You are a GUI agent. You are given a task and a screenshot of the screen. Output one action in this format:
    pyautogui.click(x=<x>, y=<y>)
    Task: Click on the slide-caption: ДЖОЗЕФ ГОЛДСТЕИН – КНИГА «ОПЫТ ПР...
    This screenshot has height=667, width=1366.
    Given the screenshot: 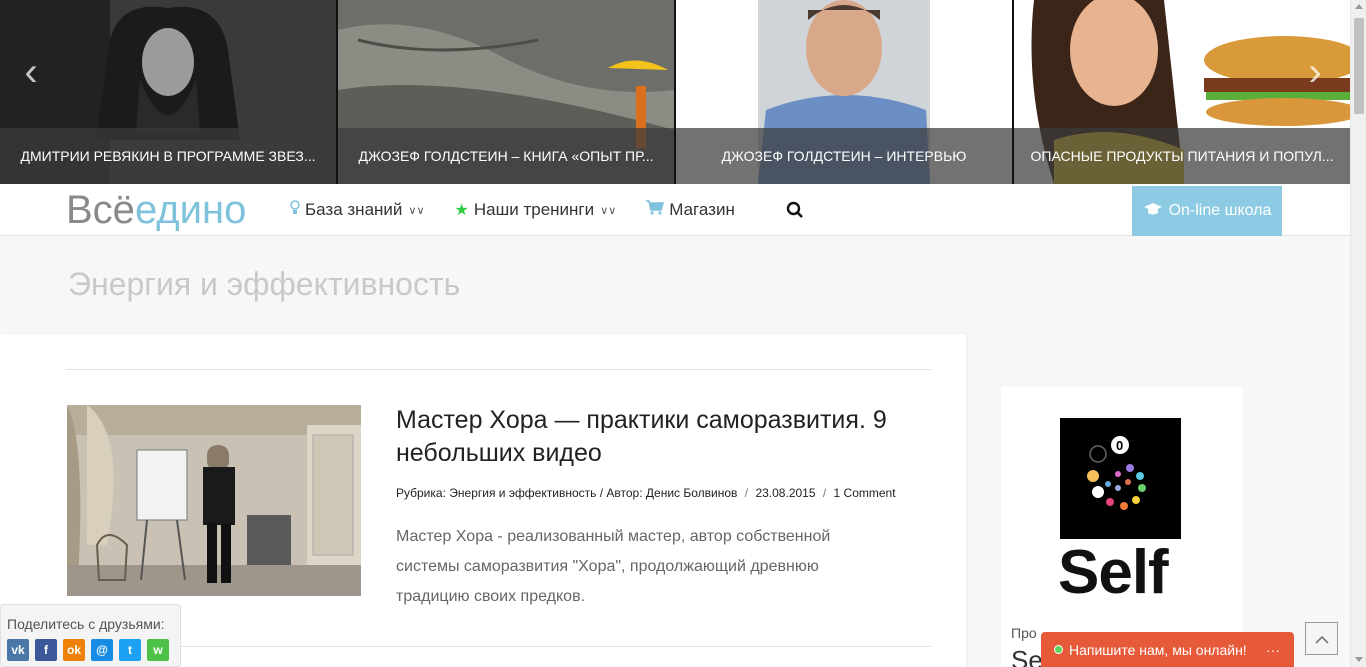 What is the action you would take?
    pyautogui.click(x=506, y=156)
    